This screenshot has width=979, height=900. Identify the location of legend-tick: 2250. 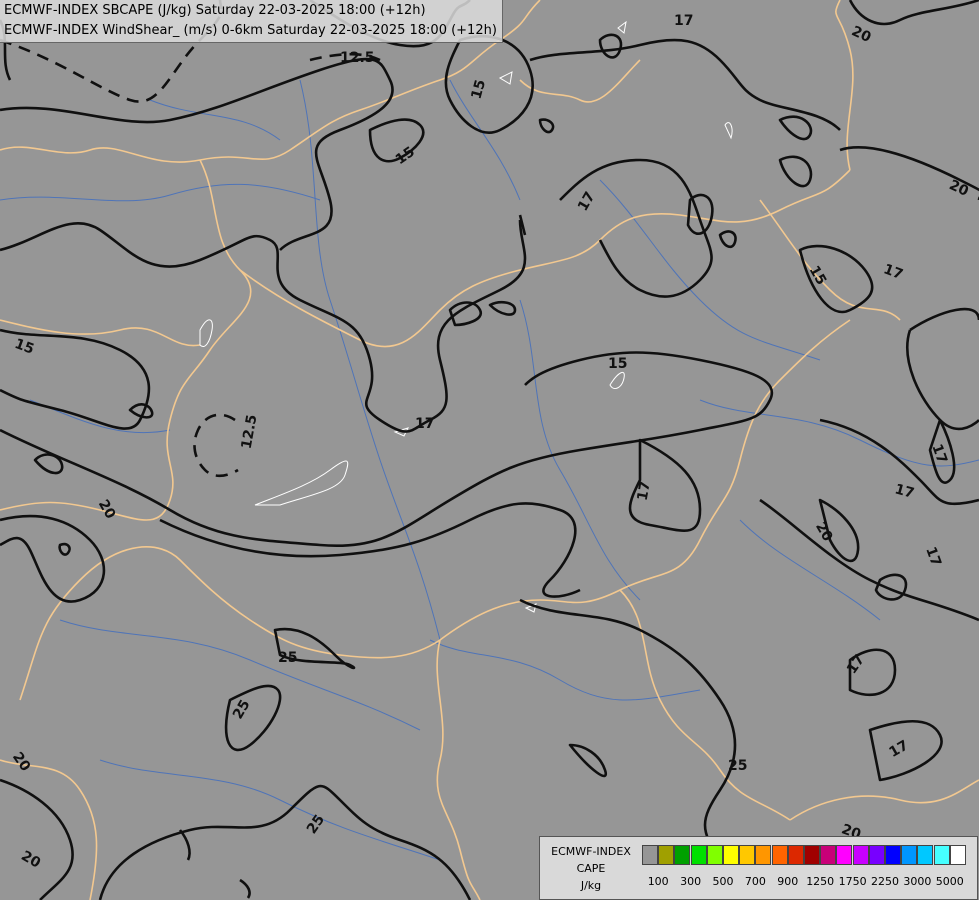
(885, 881).